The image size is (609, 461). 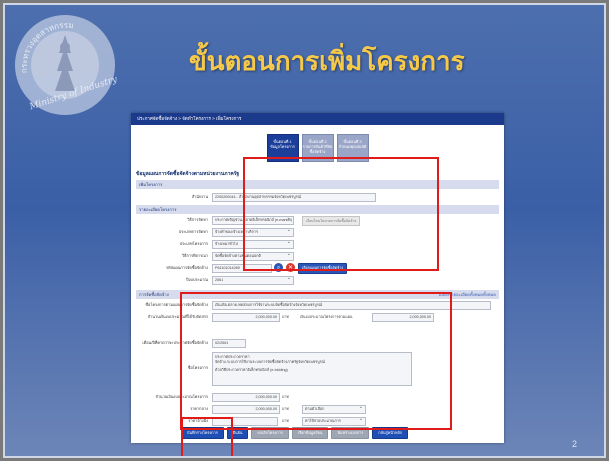 I want to click on approved-budget-unit: บาท, so click(x=285, y=397).